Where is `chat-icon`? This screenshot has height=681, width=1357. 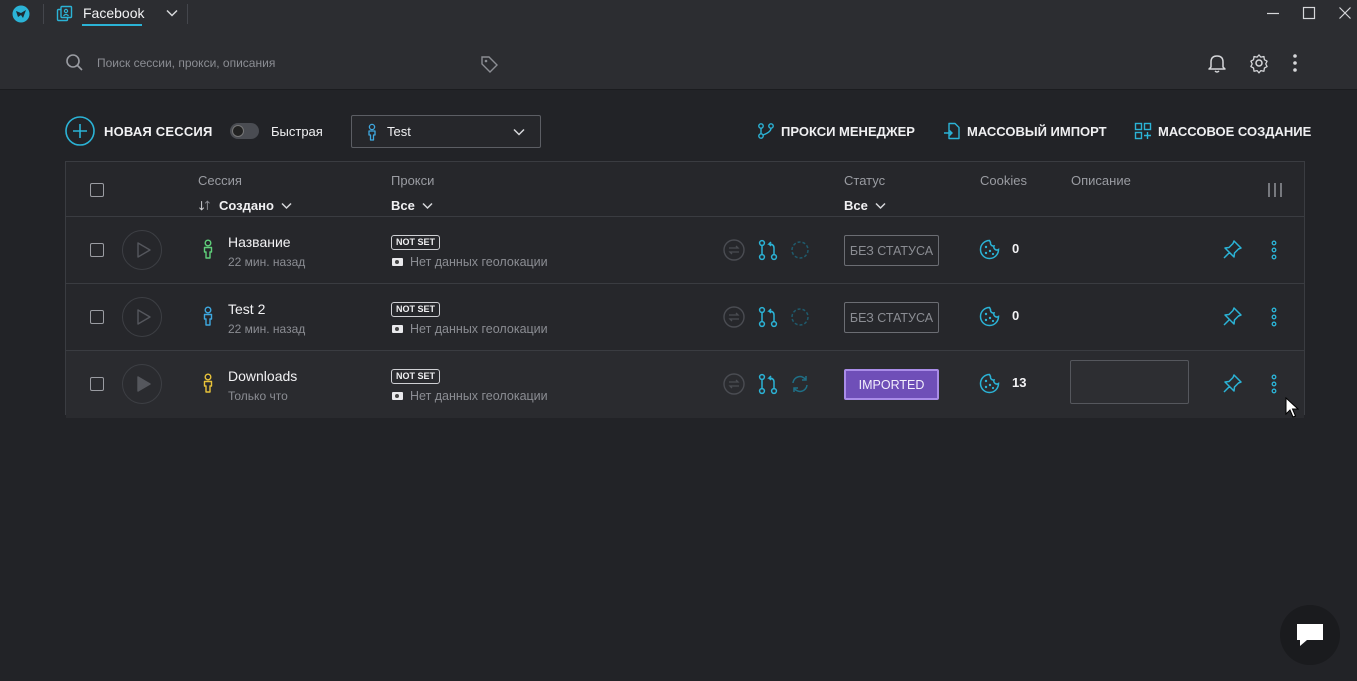 chat-icon is located at coordinates (1310, 635).